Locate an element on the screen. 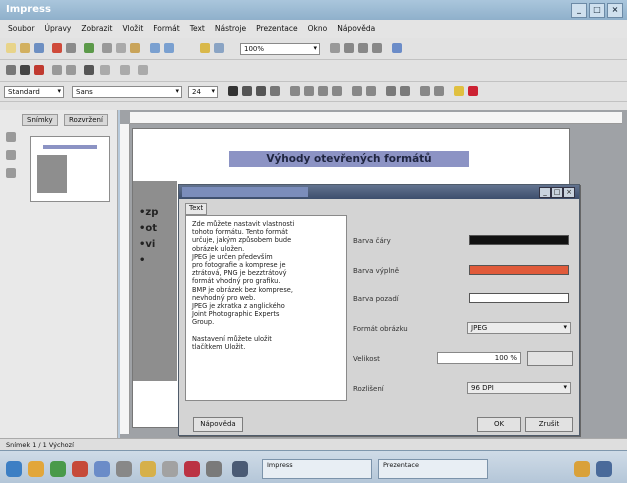 The image size is (627, 483). ellipse-tool-icon is located at coordinates (71, 70).